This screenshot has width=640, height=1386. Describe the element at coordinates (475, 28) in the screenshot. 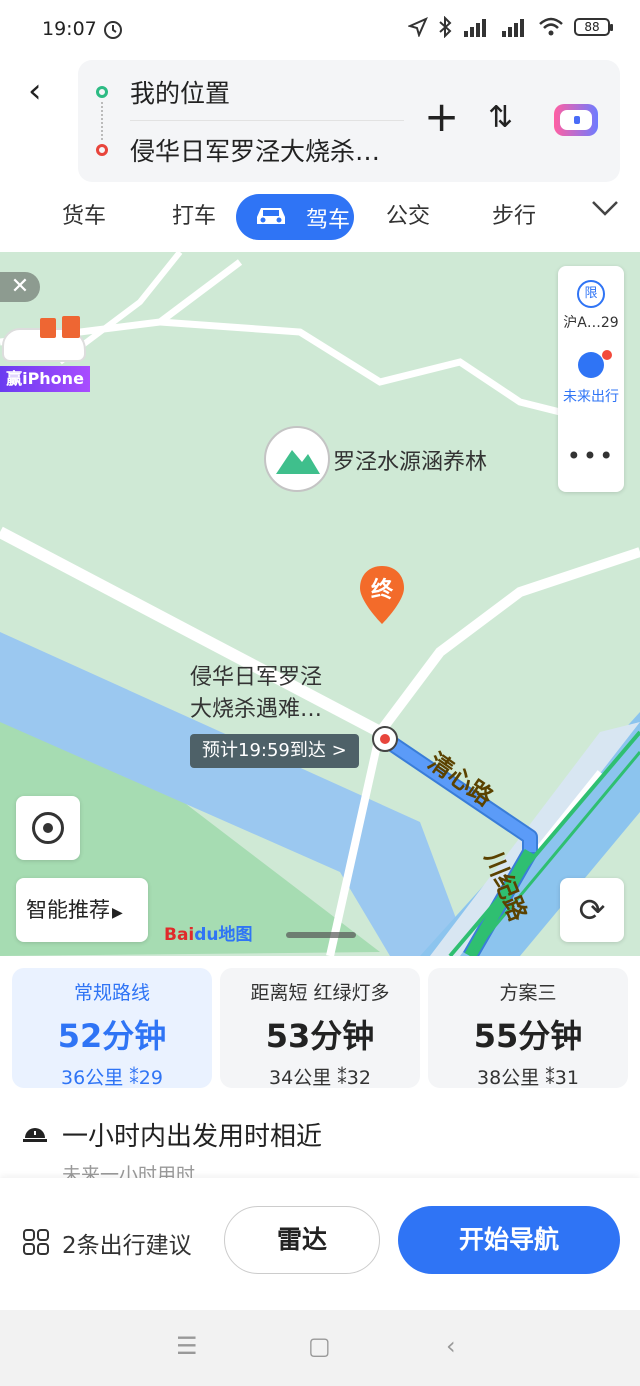

I see `signal-1-icon` at that location.